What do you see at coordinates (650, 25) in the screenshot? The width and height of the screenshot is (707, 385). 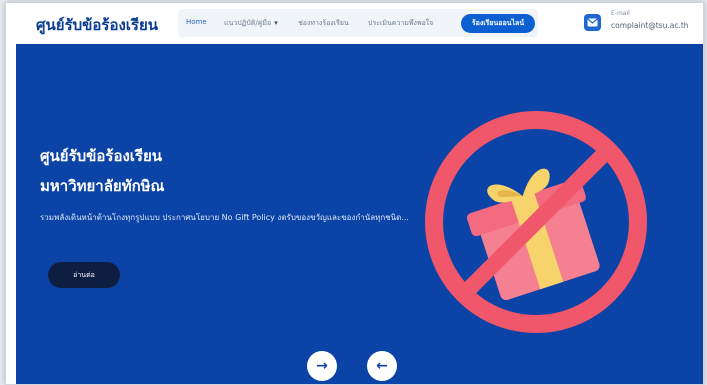 I see `email-address-link: complaint@tsu.ac.th` at bounding box center [650, 25].